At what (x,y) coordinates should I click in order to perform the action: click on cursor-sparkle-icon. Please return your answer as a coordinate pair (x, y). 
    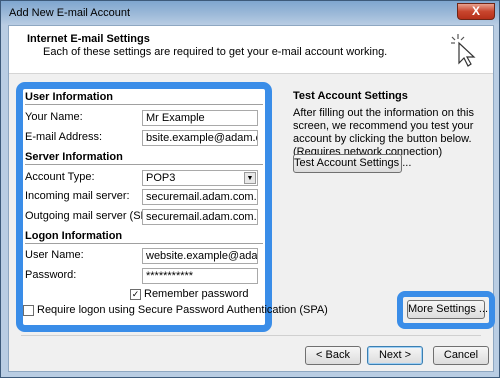
    Looking at the image, I should click on (463, 50).